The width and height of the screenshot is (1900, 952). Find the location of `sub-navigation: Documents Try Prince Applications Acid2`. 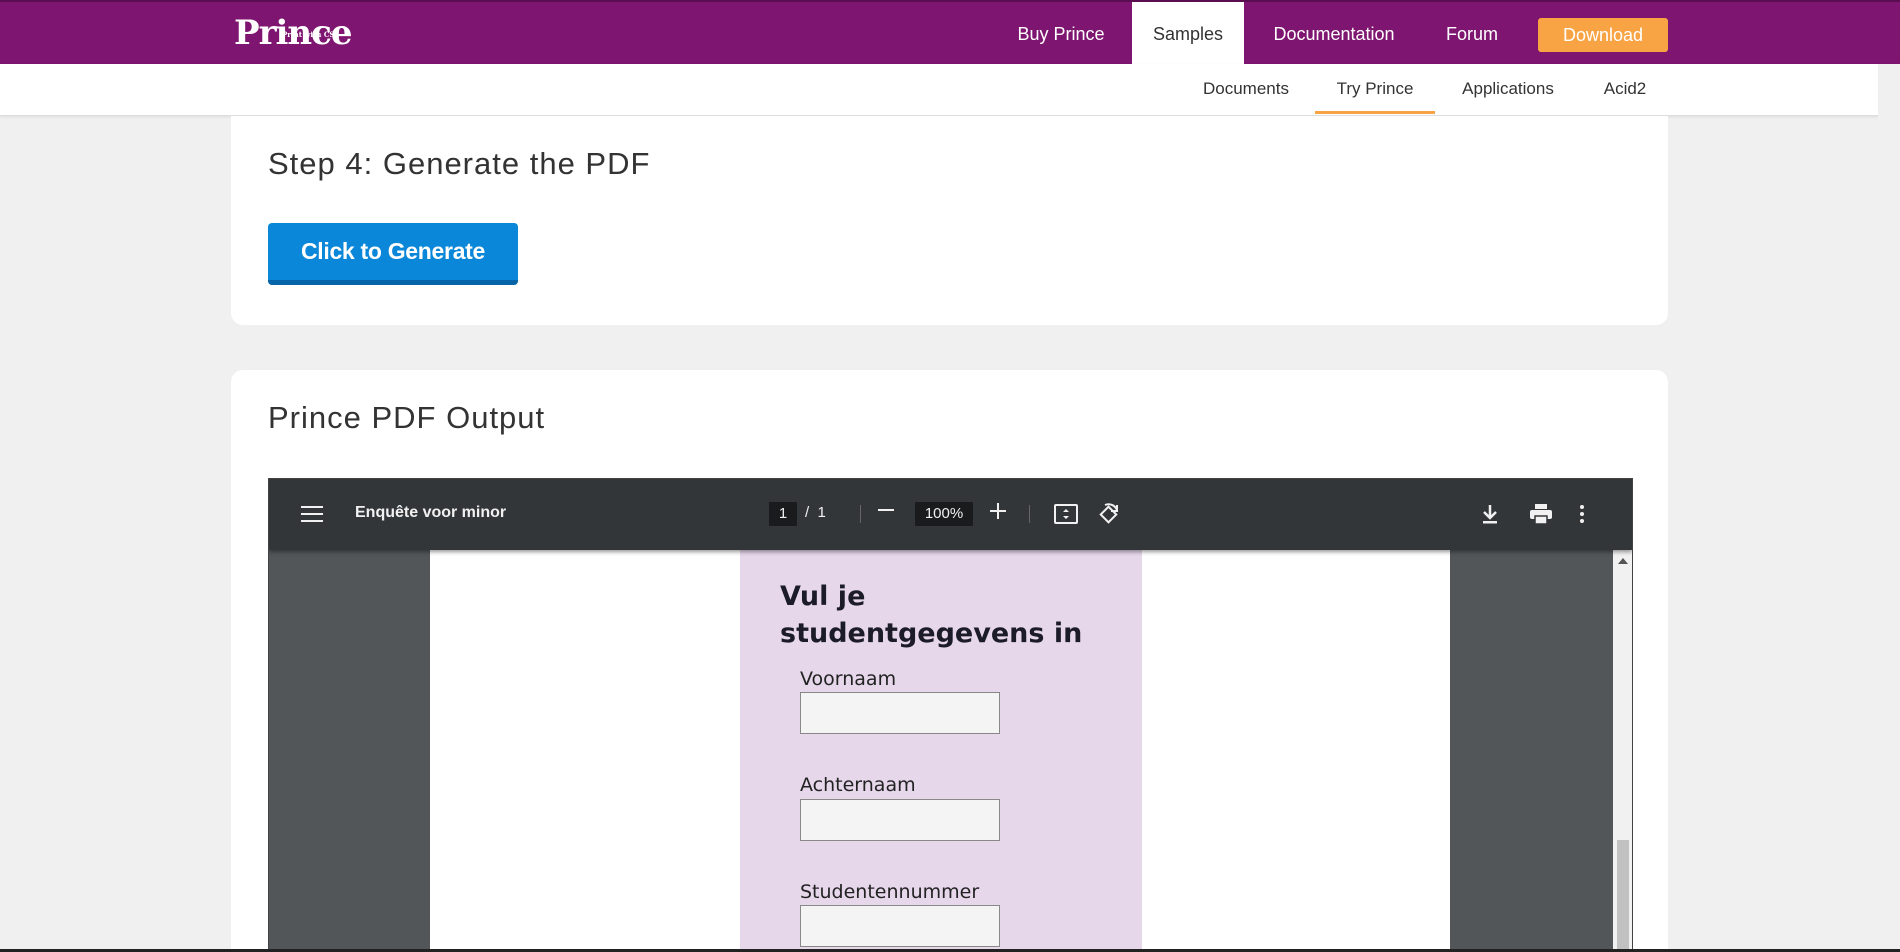

sub-navigation: Documents Try Prince Applications Acid2 is located at coordinates (950, 90).